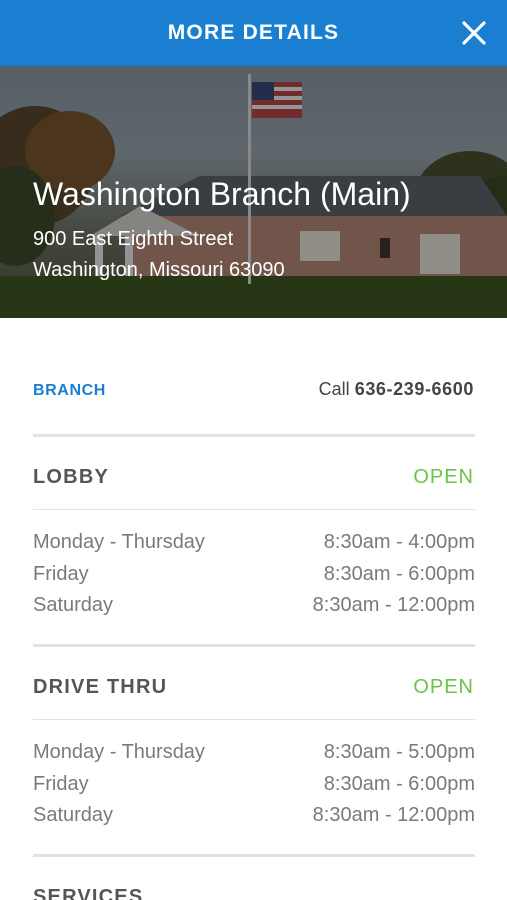 The height and width of the screenshot is (900, 507). Describe the element at coordinates (133, 239) in the screenshot. I see `address-line-1: 900 East Eighth Street` at that location.